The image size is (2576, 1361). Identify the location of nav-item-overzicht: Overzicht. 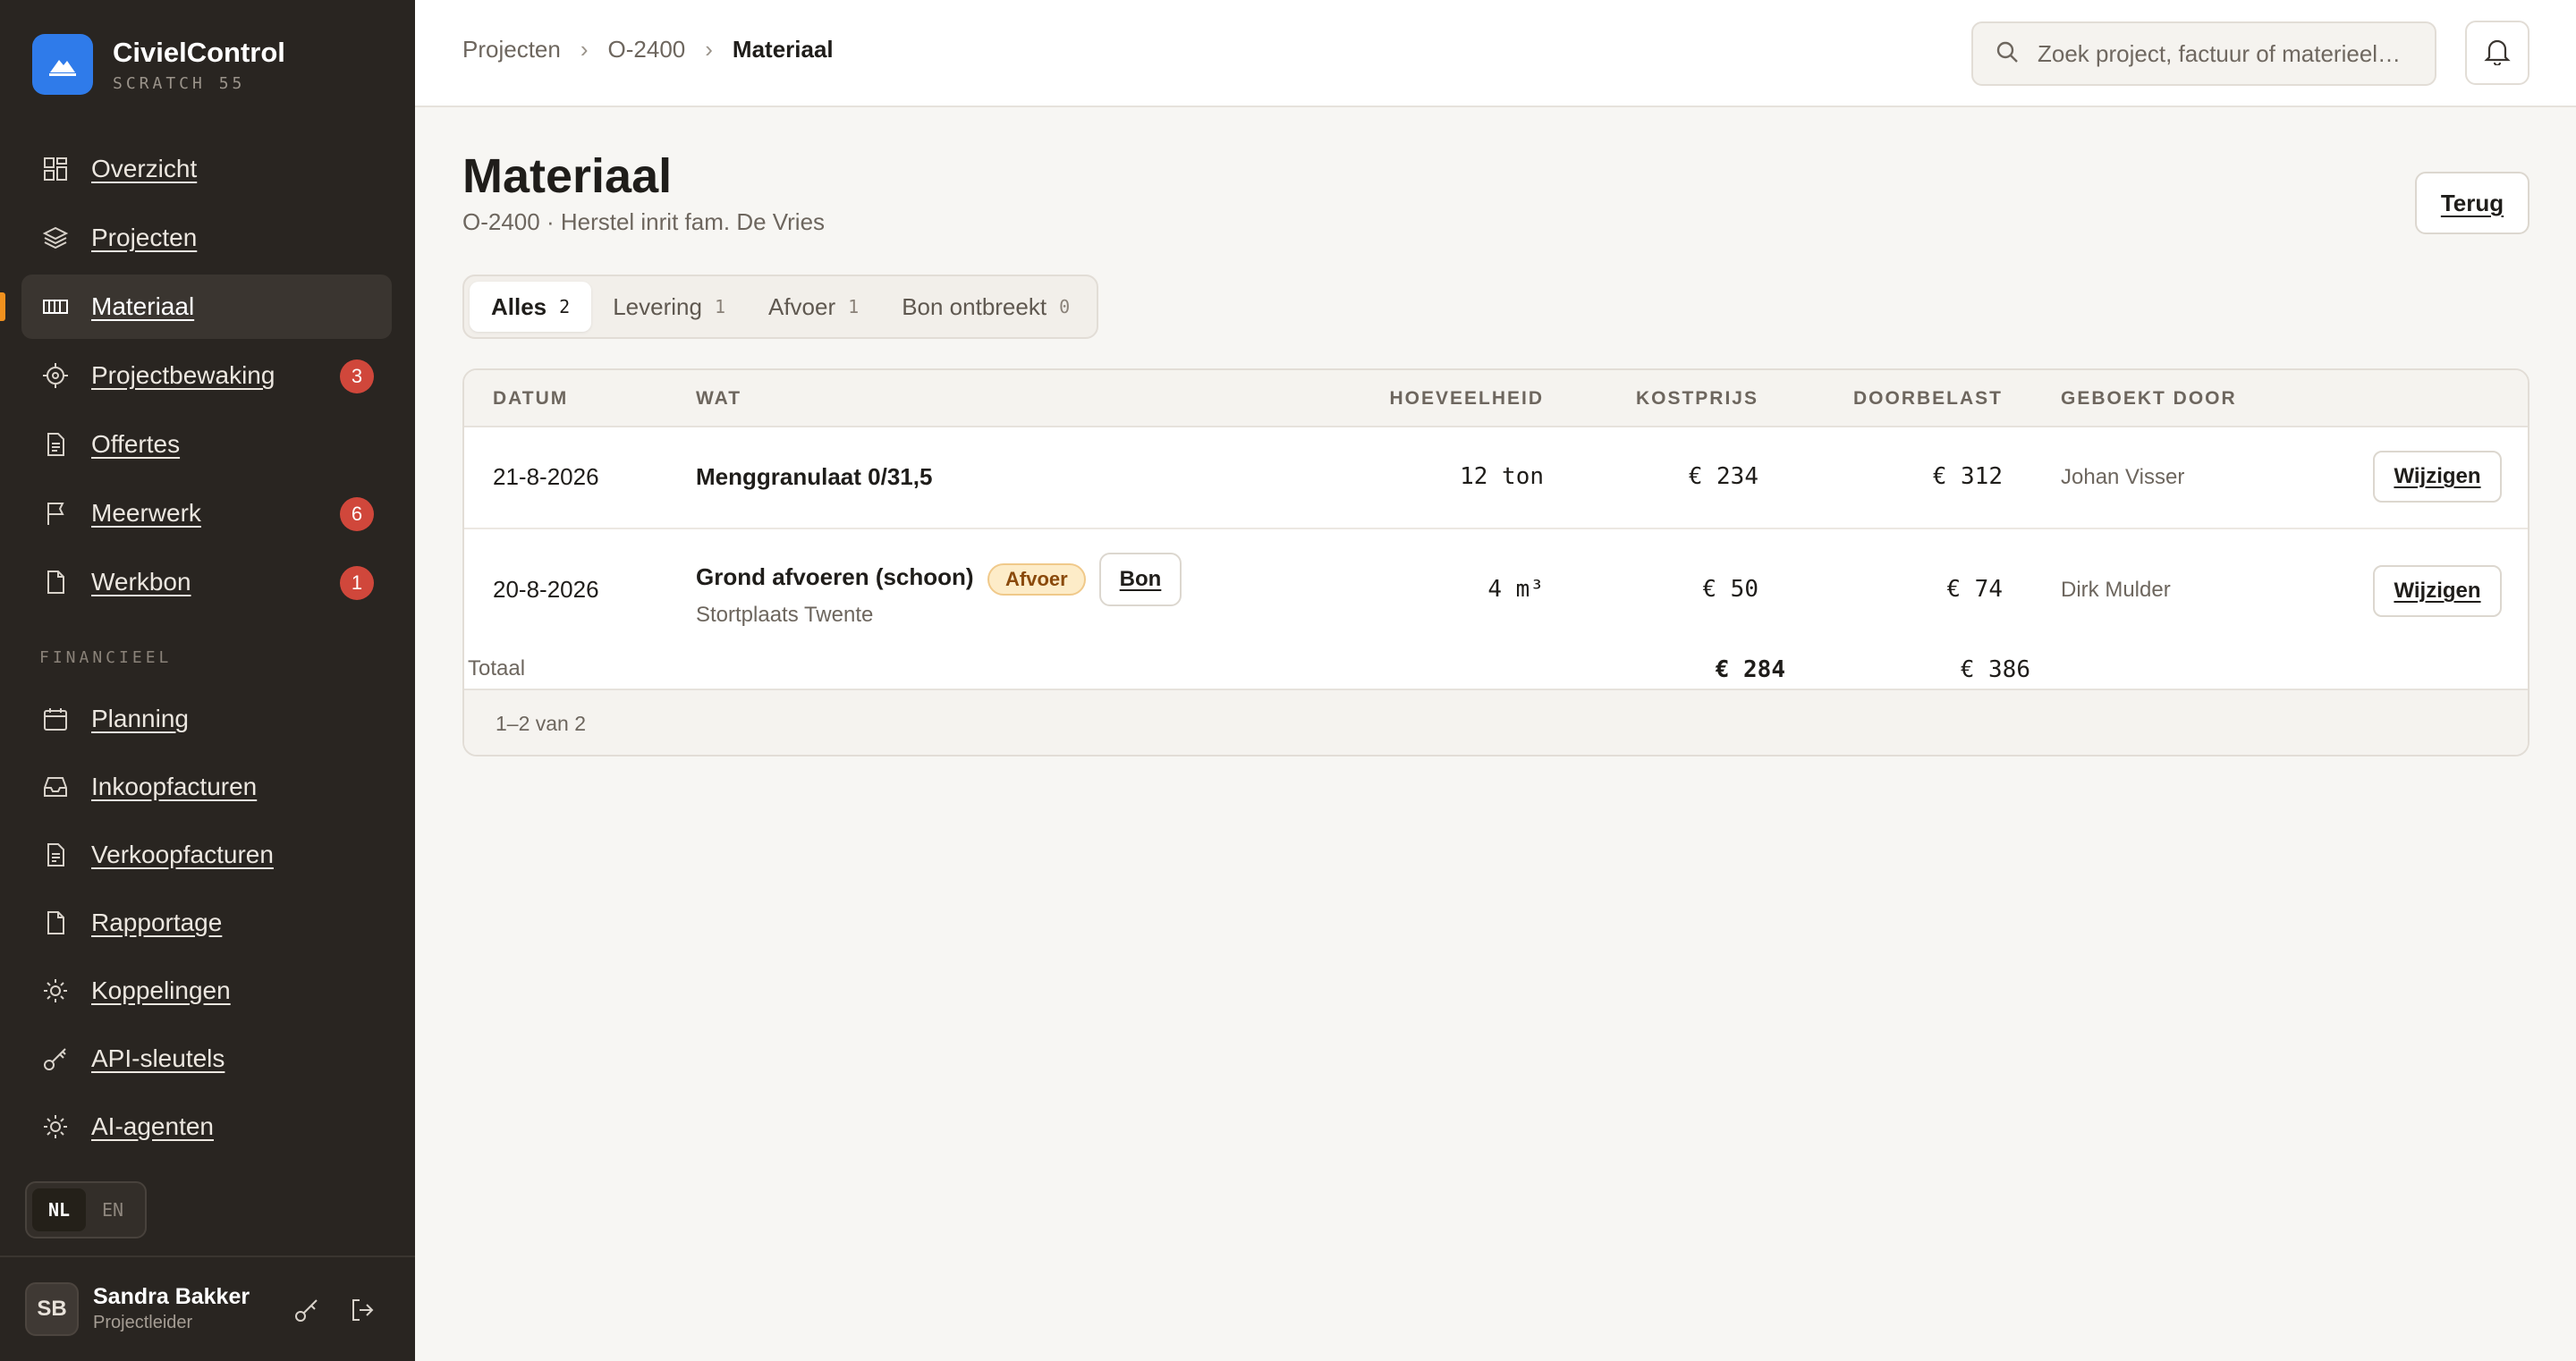
(206, 169).